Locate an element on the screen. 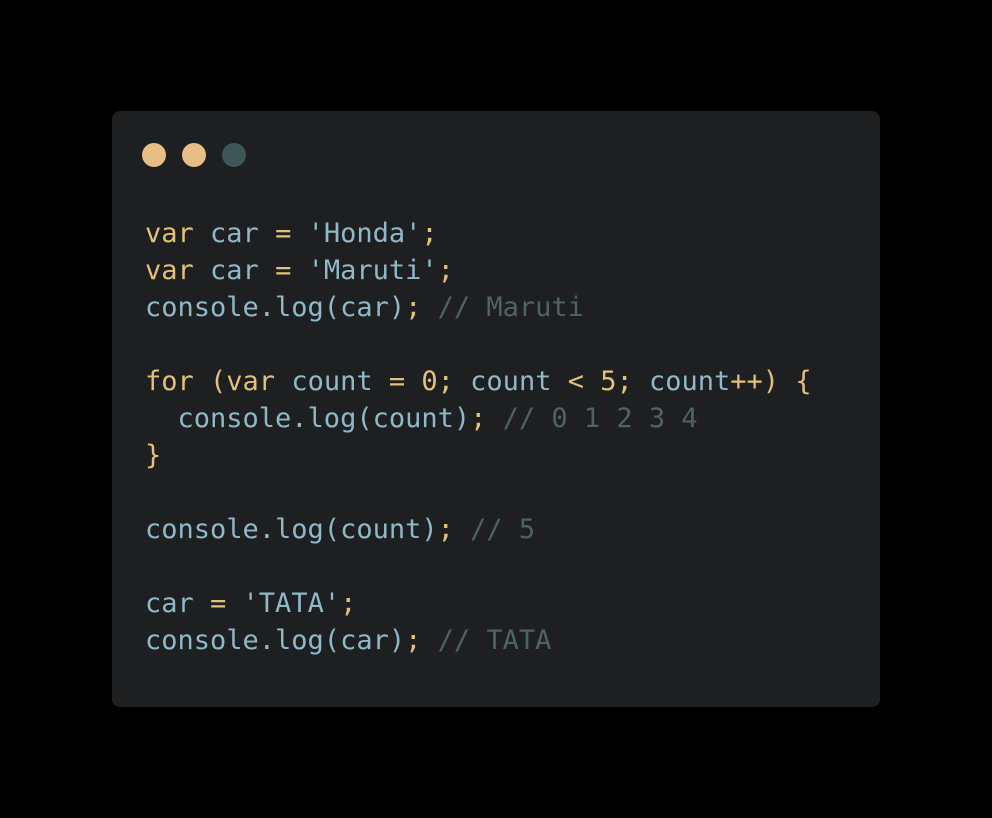 The height and width of the screenshot is (818, 992). code-token-str: 'TATA' is located at coordinates (291, 603).